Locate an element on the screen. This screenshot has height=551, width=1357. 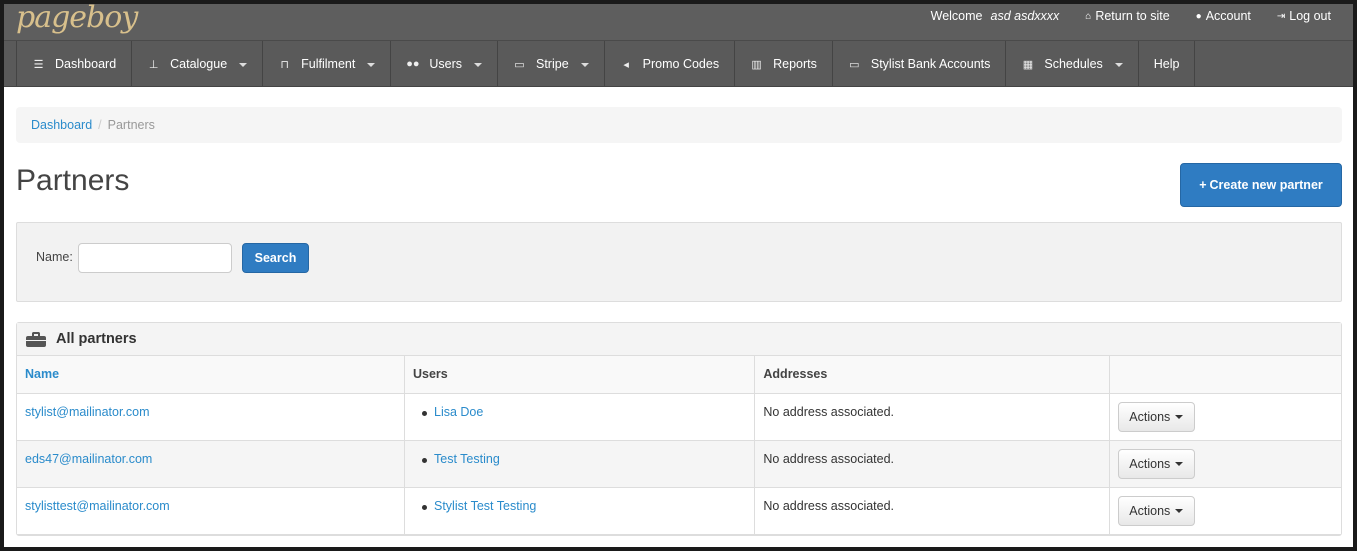
column-header-users: Users is located at coordinates (580, 375).